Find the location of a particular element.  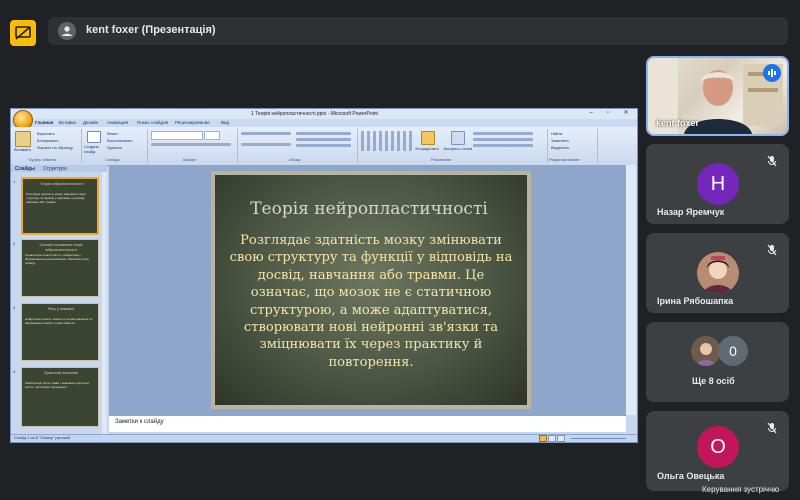

ppt-tab-insert: Вставка is located at coordinates (67, 122).